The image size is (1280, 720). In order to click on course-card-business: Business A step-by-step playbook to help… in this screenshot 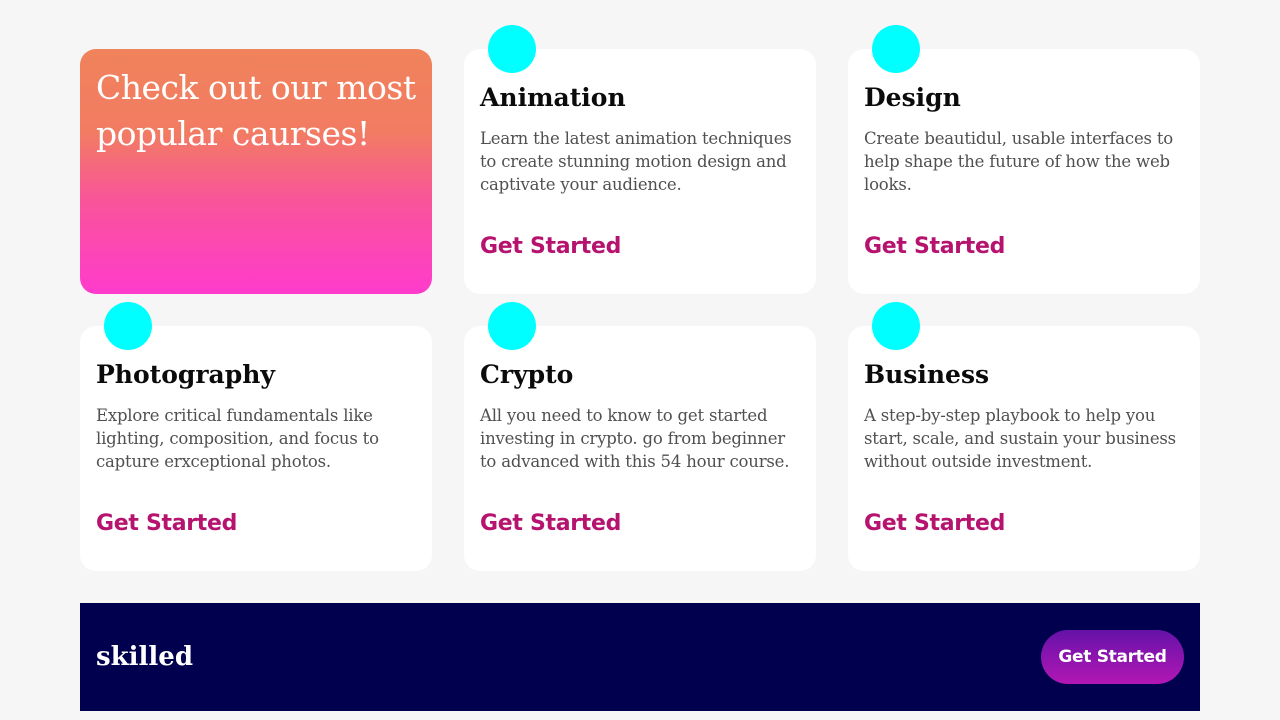, I will do `click(1024, 436)`.